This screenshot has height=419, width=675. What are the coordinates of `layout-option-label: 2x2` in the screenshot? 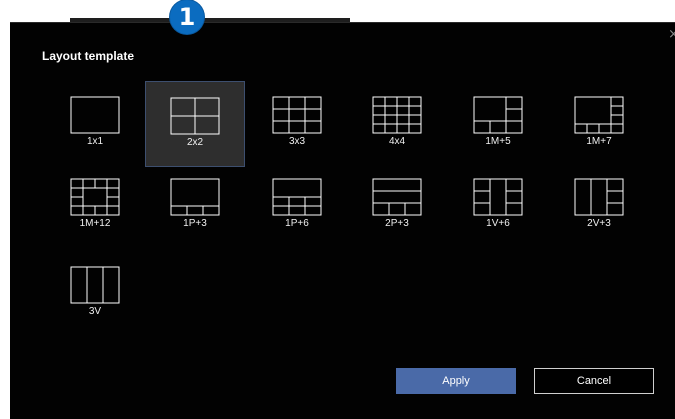 It's located at (195, 142).